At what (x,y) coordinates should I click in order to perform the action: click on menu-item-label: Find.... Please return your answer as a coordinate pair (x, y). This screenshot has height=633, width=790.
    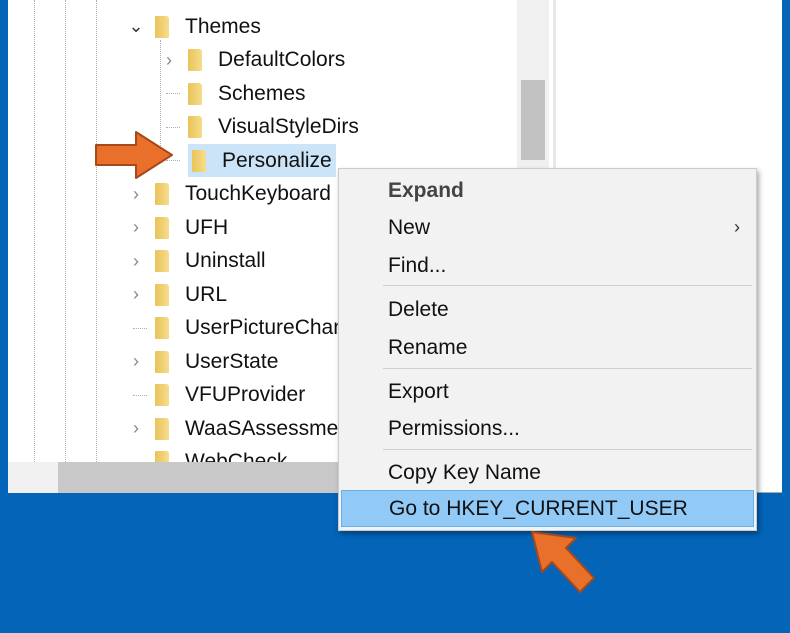
    Looking at the image, I should click on (417, 265).